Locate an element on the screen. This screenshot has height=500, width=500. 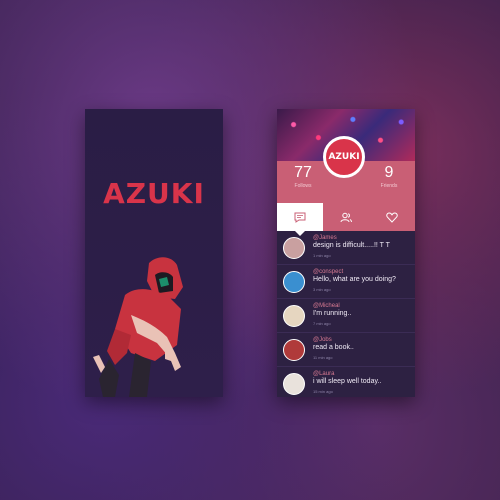
message-username: @Micheal is located at coordinates (326, 306).